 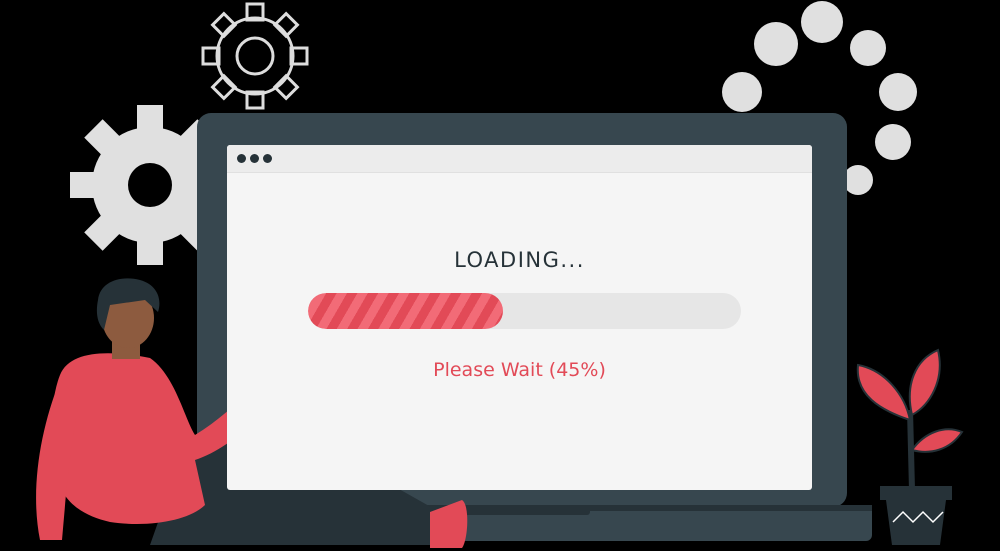 What do you see at coordinates (524, 311) in the screenshot?
I see `progress-bar` at bounding box center [524, 311].